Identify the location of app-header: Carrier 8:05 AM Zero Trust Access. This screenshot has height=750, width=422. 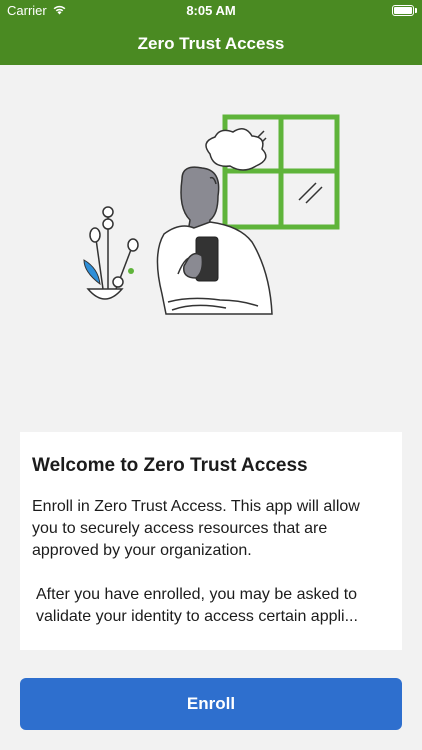
(211, 32).